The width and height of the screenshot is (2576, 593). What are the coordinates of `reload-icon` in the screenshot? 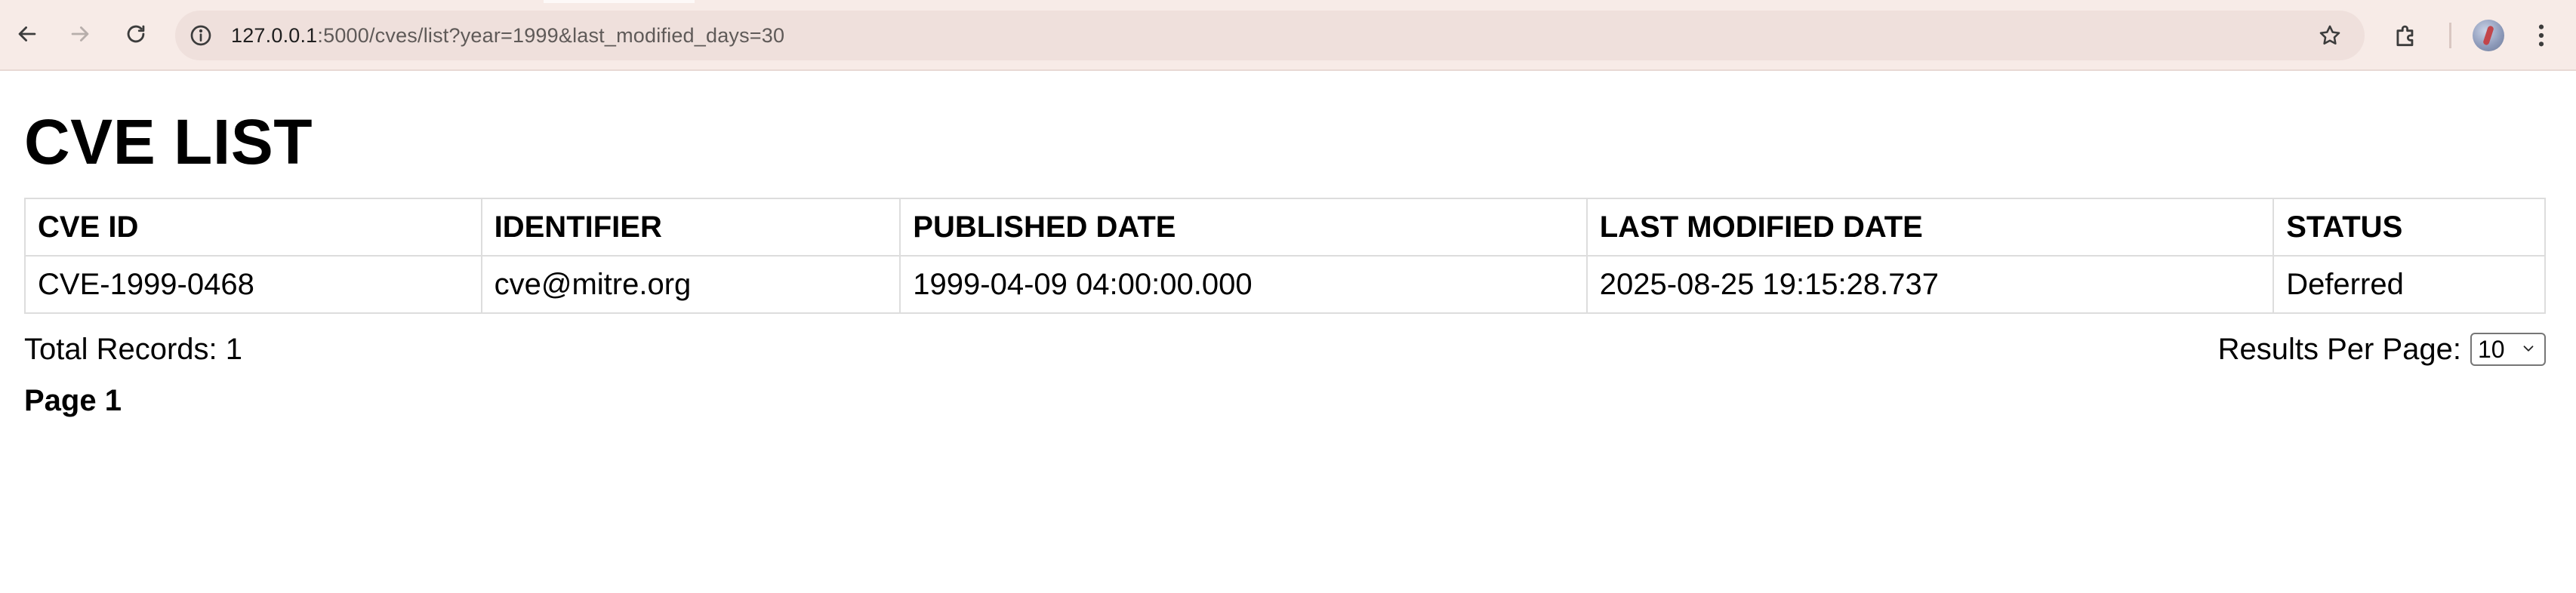 It's located at (136, 34).